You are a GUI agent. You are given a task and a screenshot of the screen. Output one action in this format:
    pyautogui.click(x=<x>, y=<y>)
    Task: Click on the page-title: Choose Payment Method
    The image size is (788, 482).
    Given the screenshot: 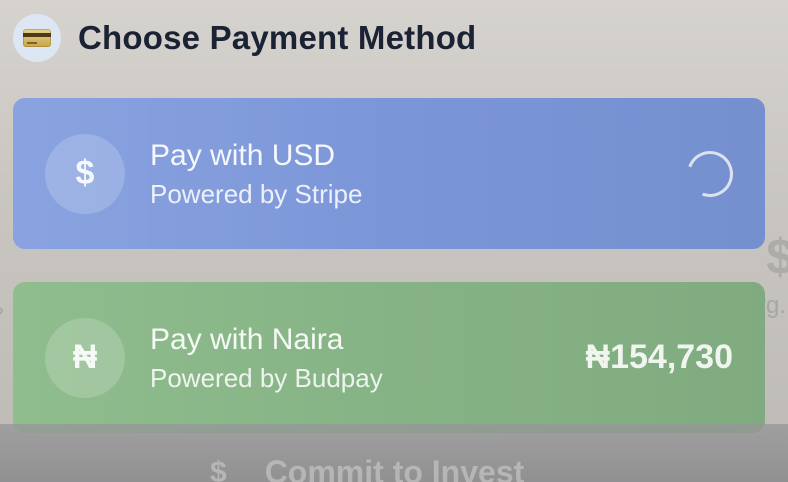 What is the action you would take?
    pyautogui.click(x=277, y=37)
    